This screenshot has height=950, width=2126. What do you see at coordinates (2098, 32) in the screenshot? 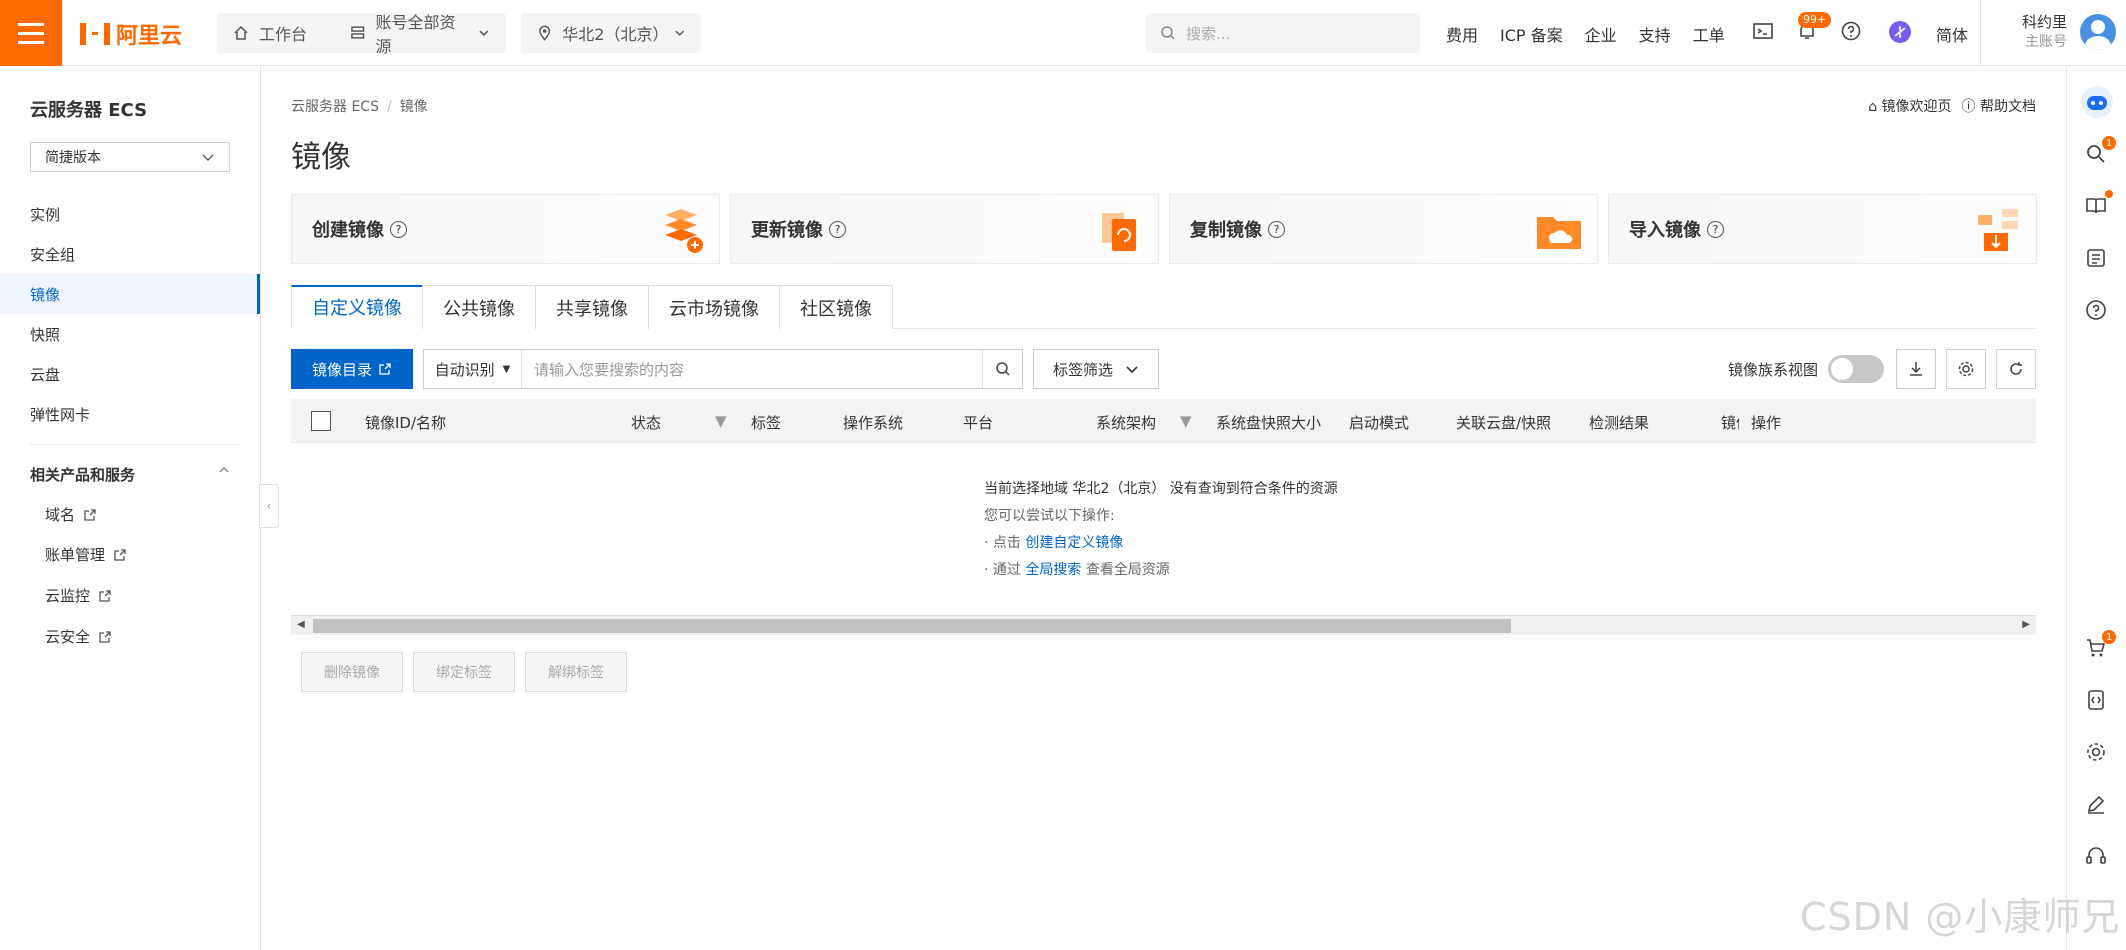
I see `avatar` at bounding box center [2098, 32].